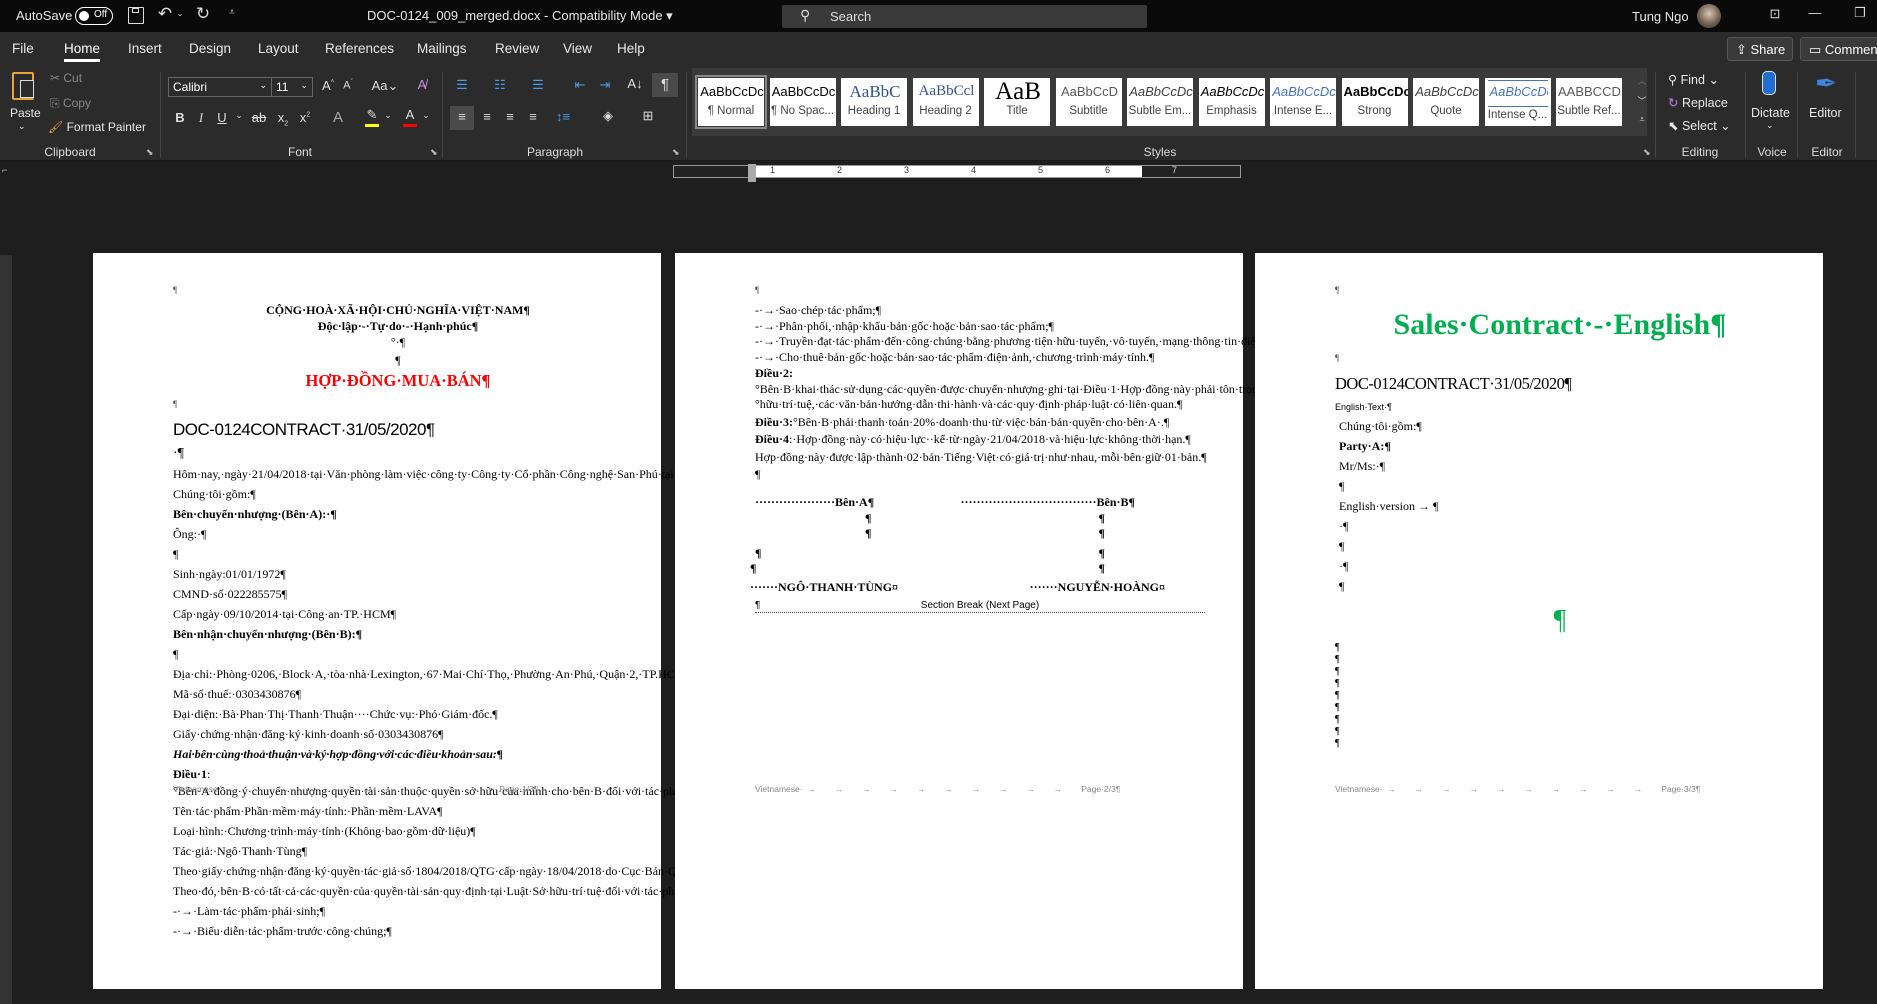 The image size is (1877, 1004). I want to click on dictate-button: Dictate, so click(1770, 113).